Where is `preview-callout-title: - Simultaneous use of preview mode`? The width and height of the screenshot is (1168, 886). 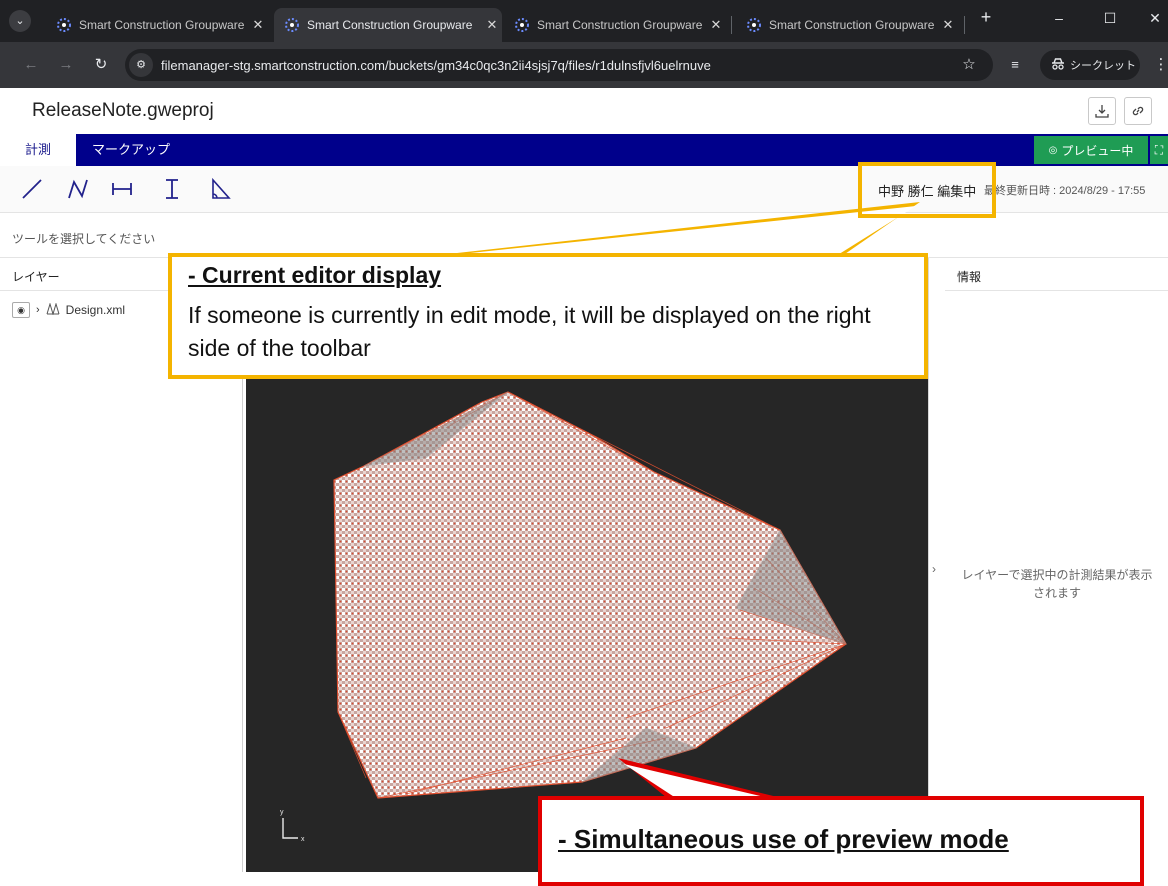
preview-callout-title: - Simultaneous use of preview mode is located at coordinates (783, 839).